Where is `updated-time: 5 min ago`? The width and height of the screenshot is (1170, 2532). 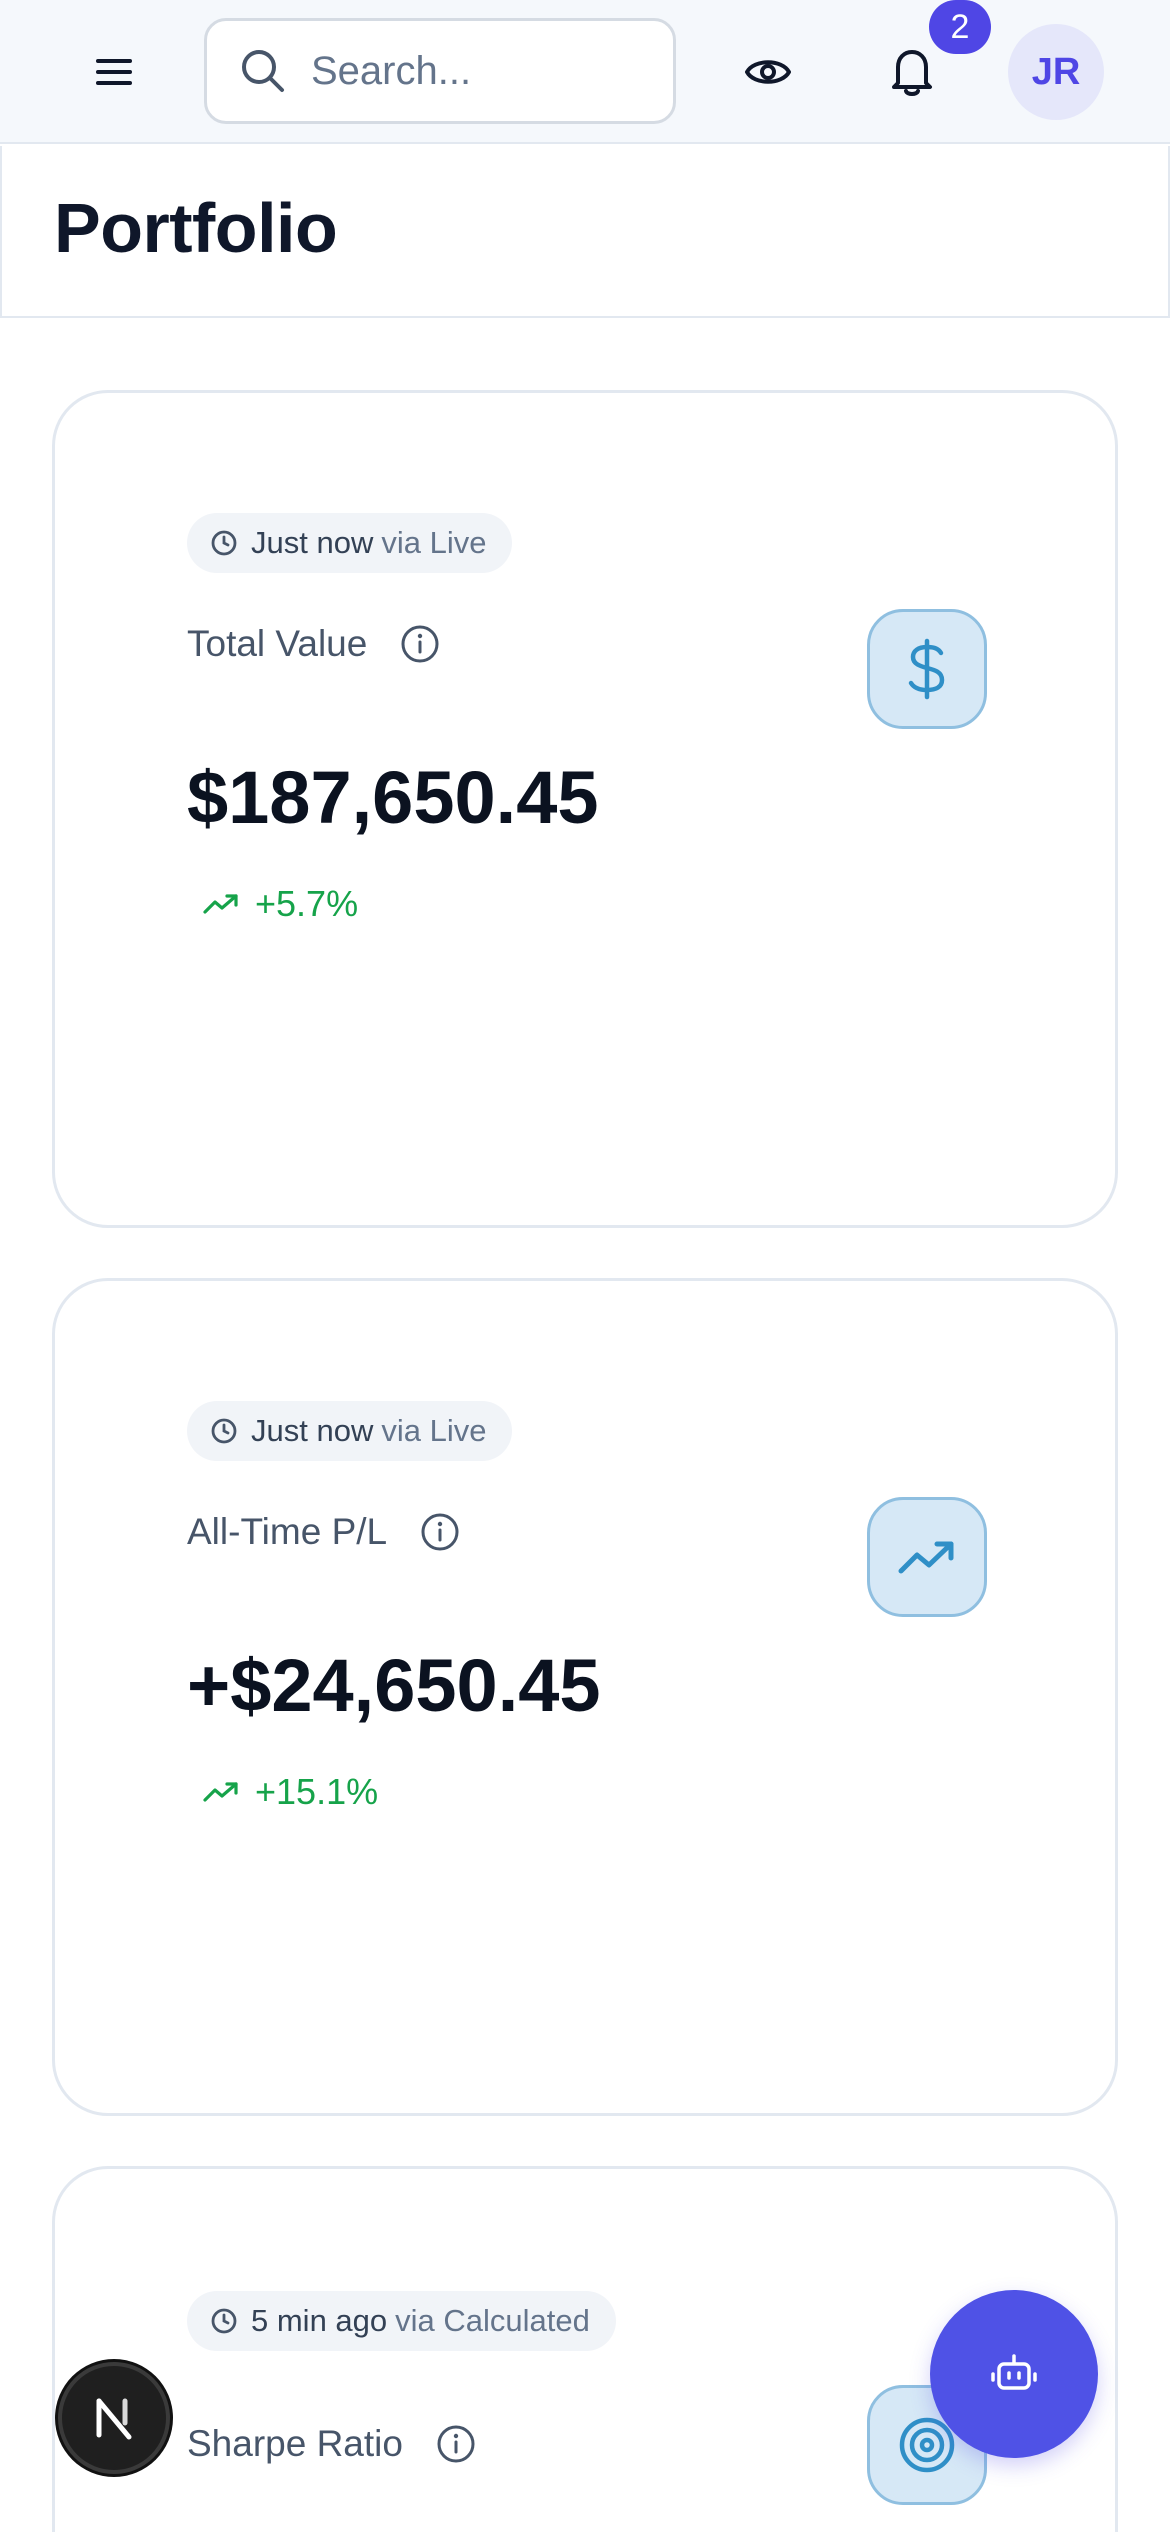 updated-time: 5 min ago is located at coordinates (319, 2320).